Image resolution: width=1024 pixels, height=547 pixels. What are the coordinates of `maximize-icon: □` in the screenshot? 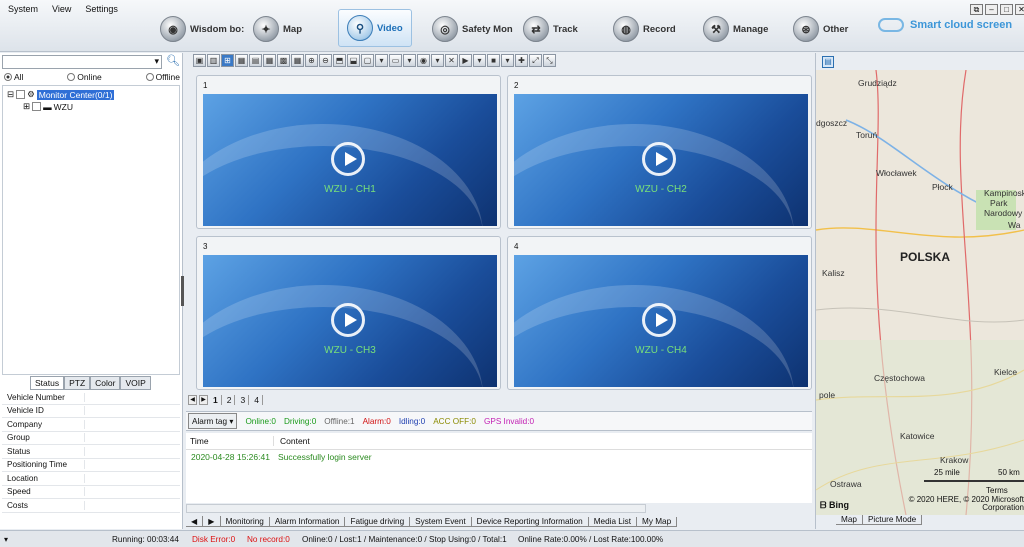 It's located at (1006, 9).